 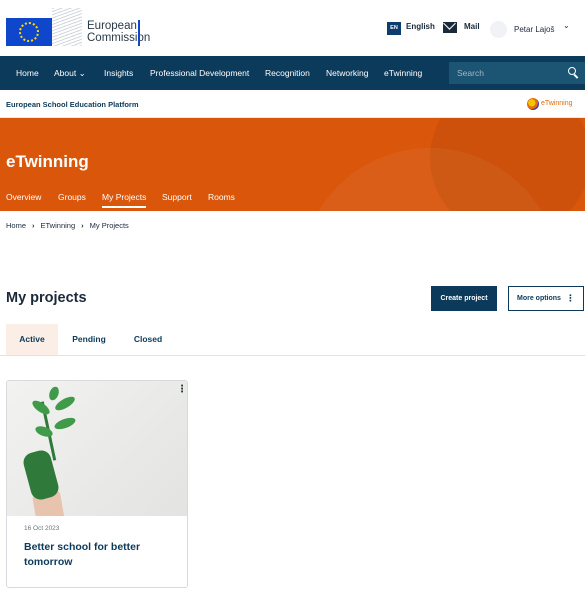 What do you see at coordinates (148, 339) in the screenshot?
I see `tab-closed: Closed` at bounding box center [148, 339].